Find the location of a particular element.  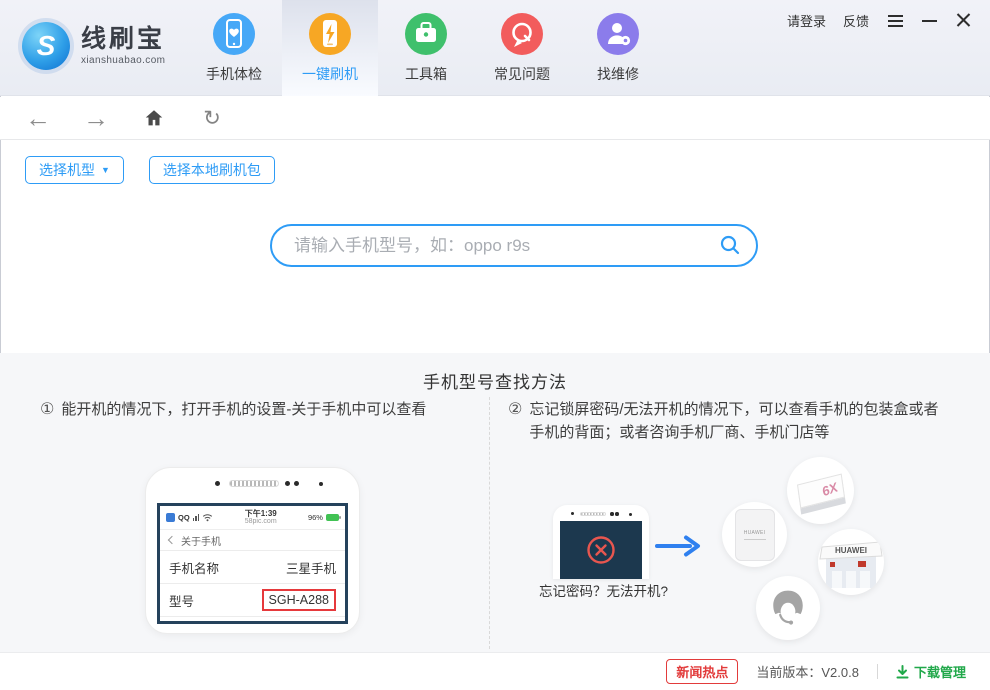

nav-tab-toolbox: 工具箱 is located at coordinates (426, 48).